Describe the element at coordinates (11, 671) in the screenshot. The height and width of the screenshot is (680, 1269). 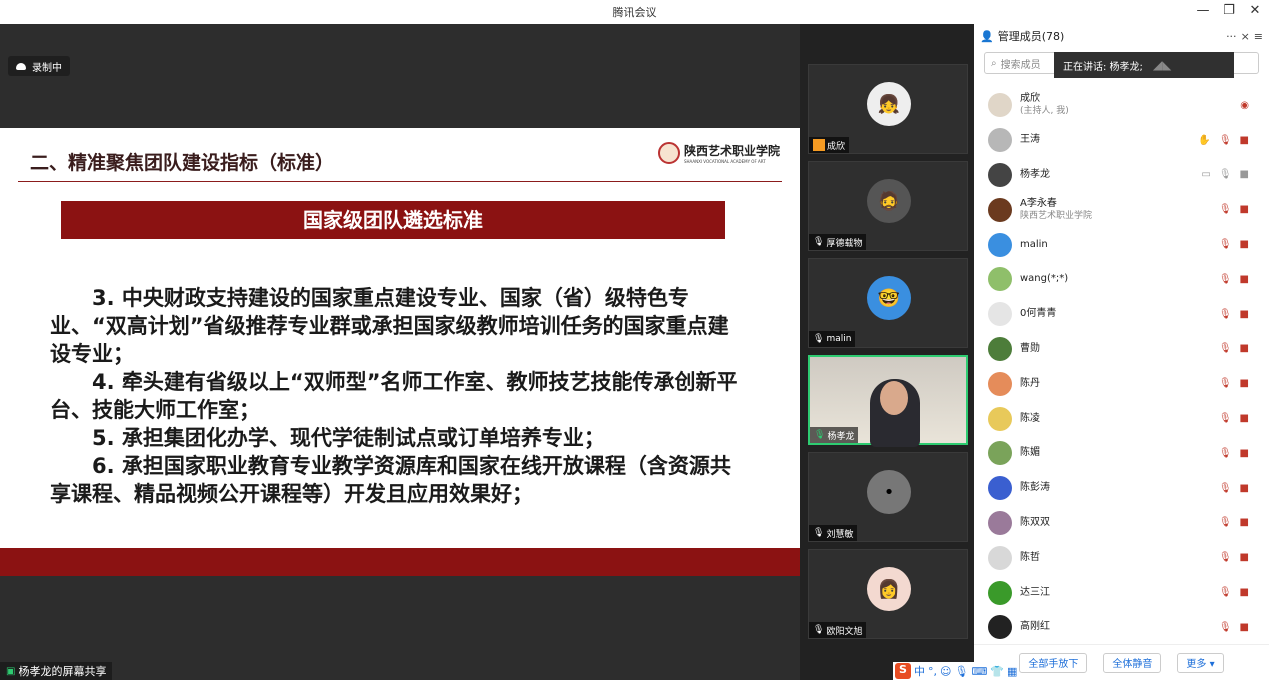
I see `screen-share-icon: ▣` at that location.